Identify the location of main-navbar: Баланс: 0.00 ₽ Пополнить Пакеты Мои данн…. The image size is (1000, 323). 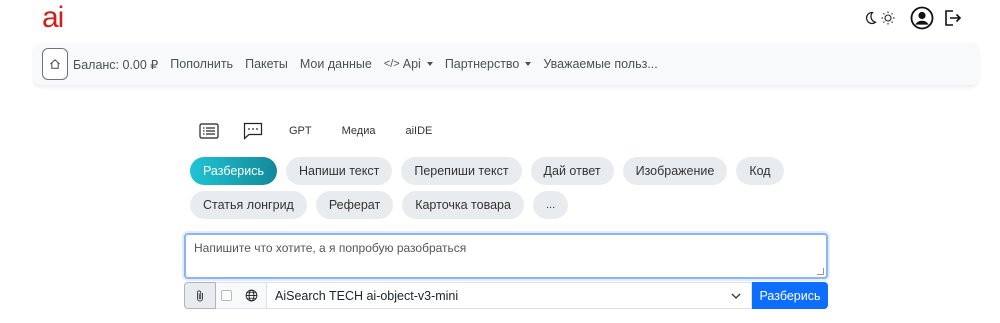
(506, 64).